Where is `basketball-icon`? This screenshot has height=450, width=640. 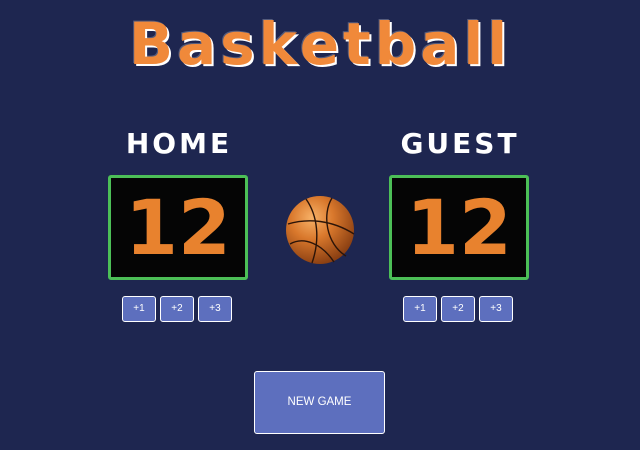
basketball-icon is located at coordinates (320, 230).